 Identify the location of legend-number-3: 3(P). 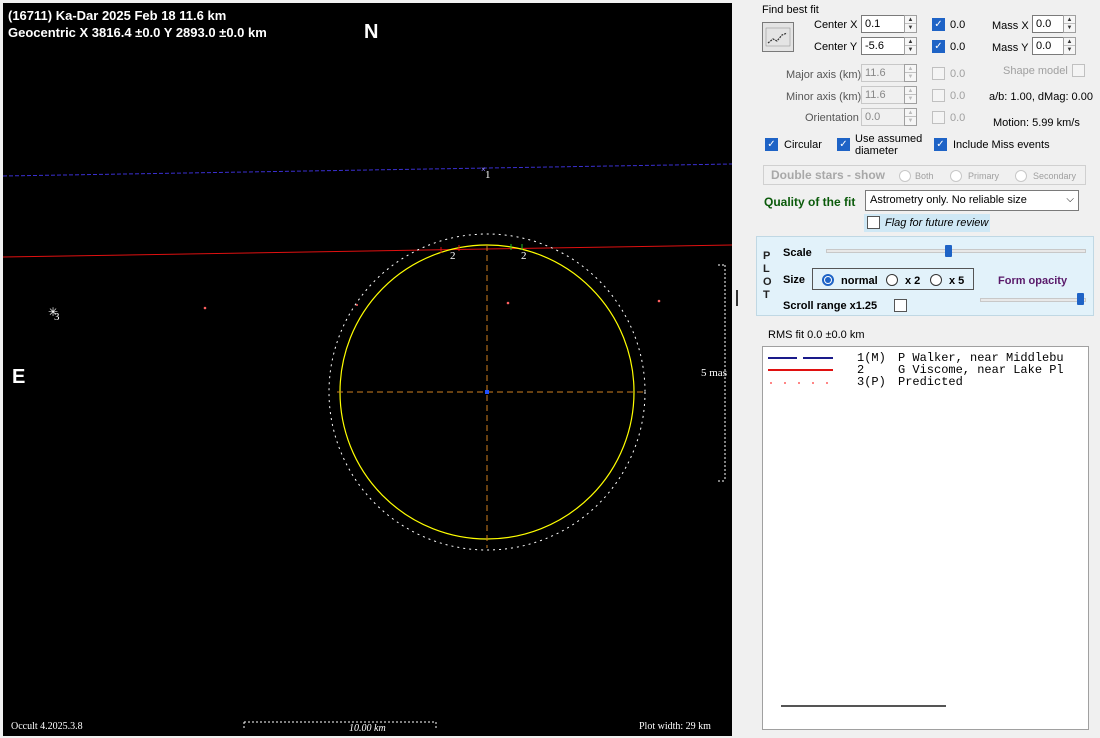
(871, 382).